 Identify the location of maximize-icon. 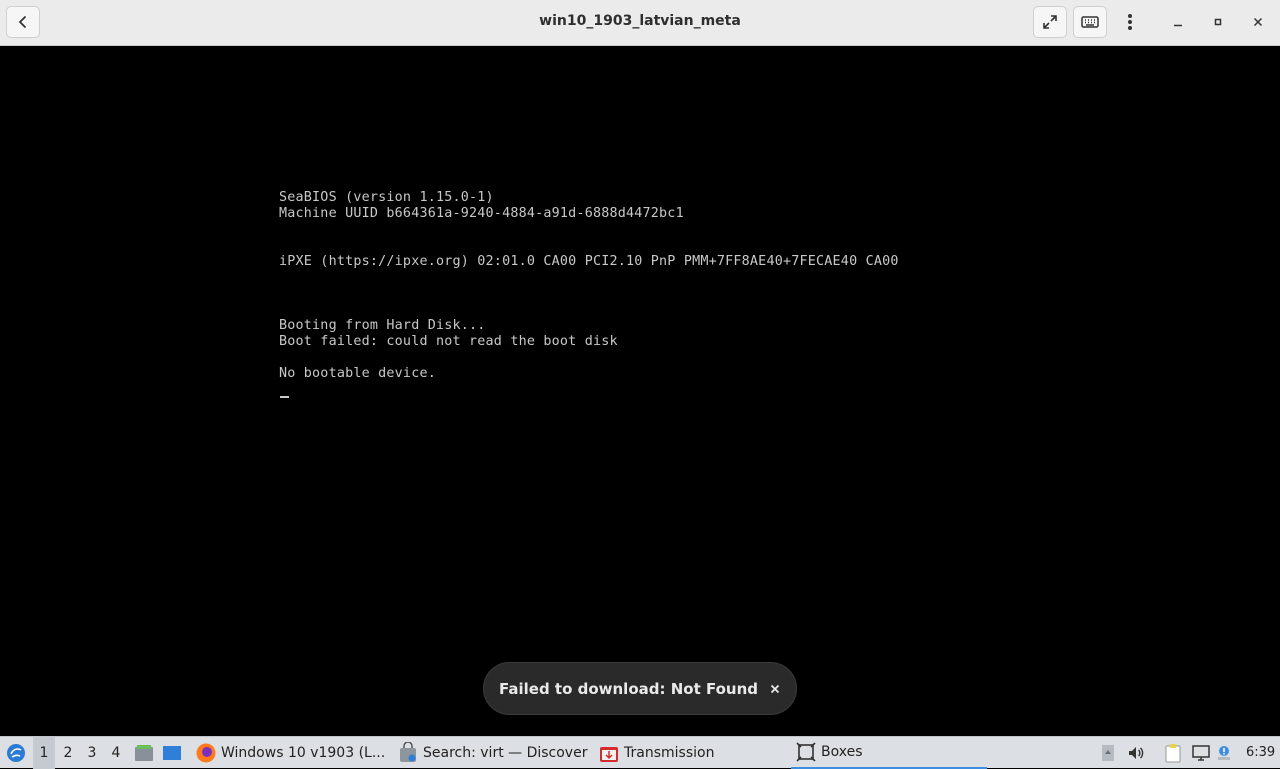
(1218, 22).